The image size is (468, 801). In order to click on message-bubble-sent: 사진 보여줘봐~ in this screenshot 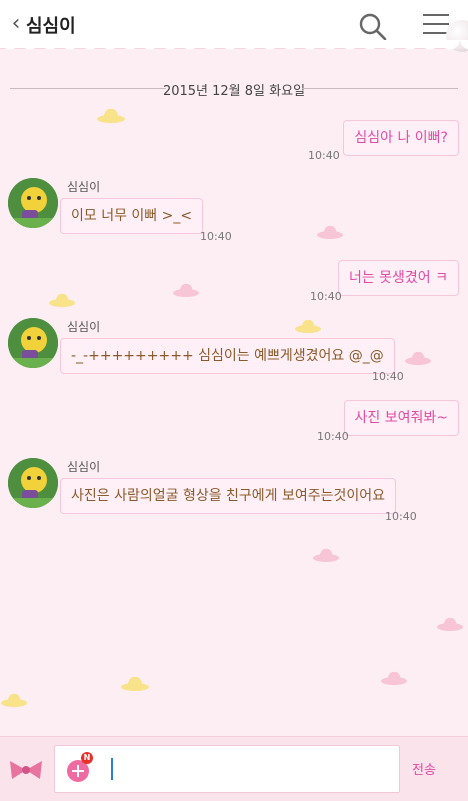, I will do `click(401, 418)`.